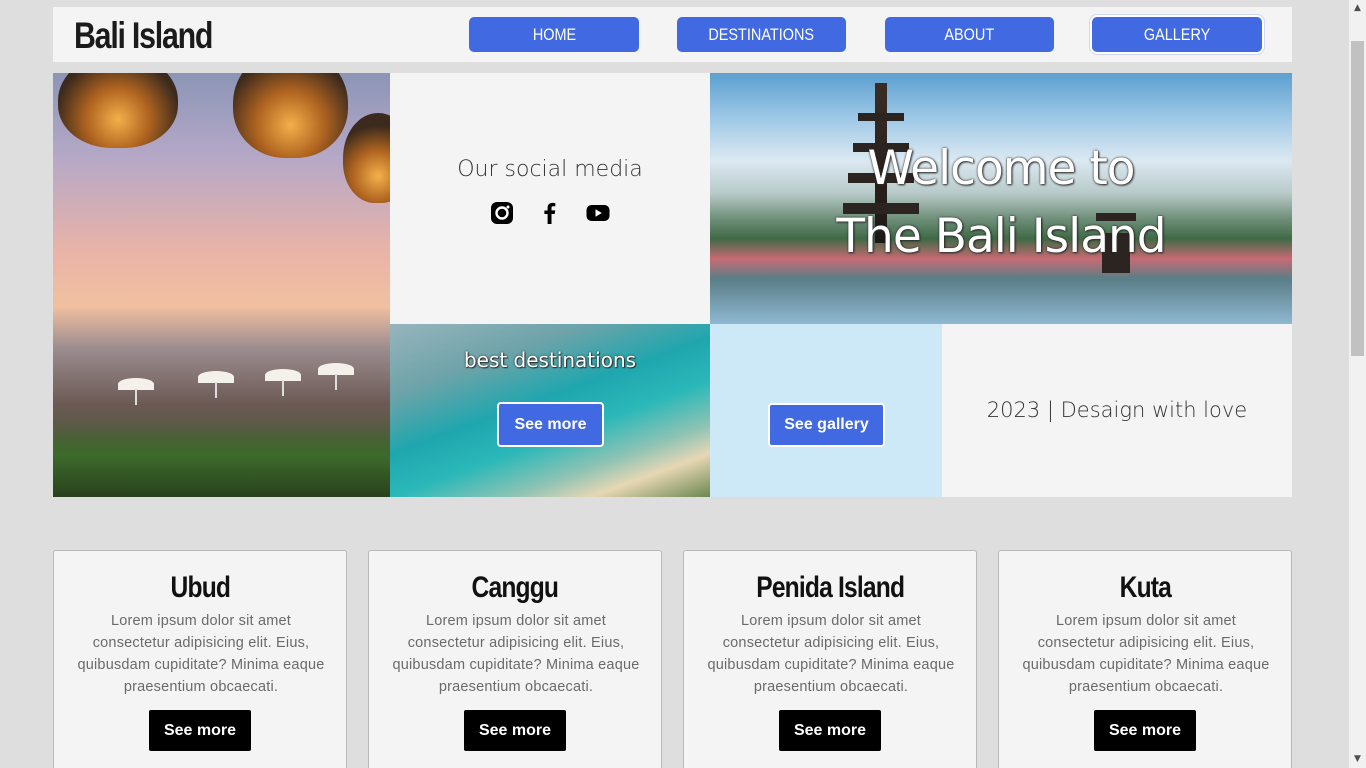 The height and width of the screenshot is (768, 1366). I want to click on nav-home-button: HOME, so click(554, 34).